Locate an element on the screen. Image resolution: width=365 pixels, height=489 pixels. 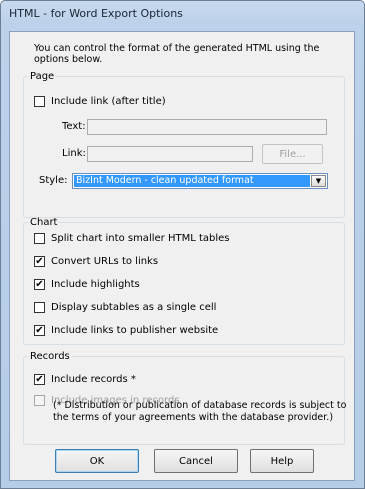
chart-option: Display subtables as a single cell is located at coordinates (125, 307).